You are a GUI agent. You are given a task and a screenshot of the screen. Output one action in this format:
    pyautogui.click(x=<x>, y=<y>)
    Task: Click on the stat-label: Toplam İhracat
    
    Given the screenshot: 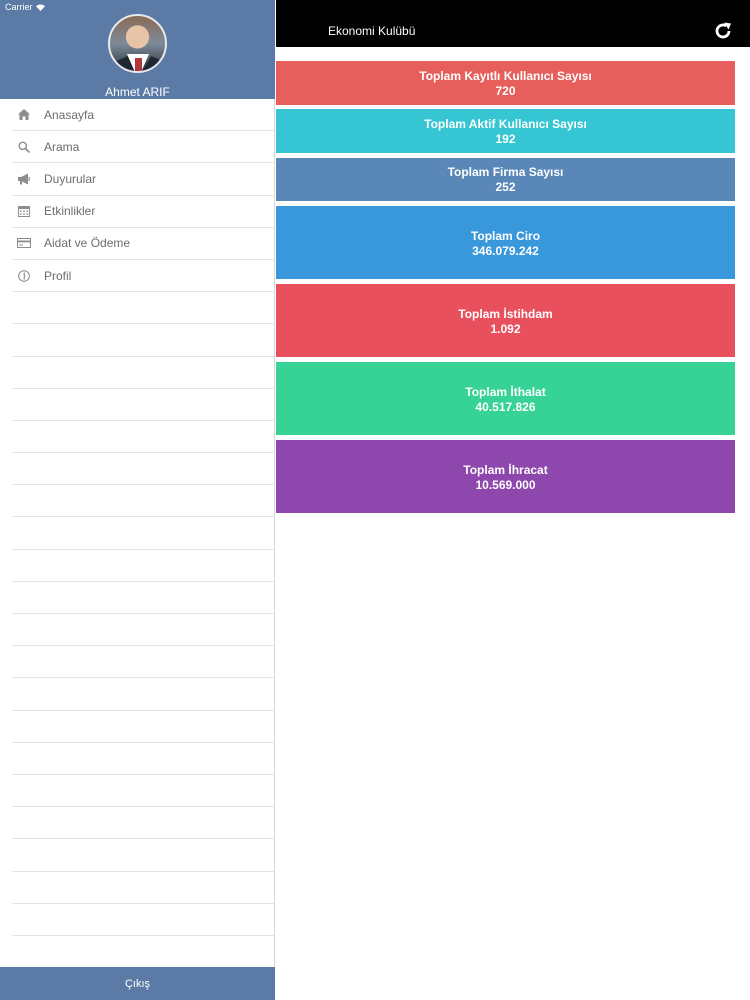 What is the action you would take?
    pyautogui.click(x=505, y=470)
    